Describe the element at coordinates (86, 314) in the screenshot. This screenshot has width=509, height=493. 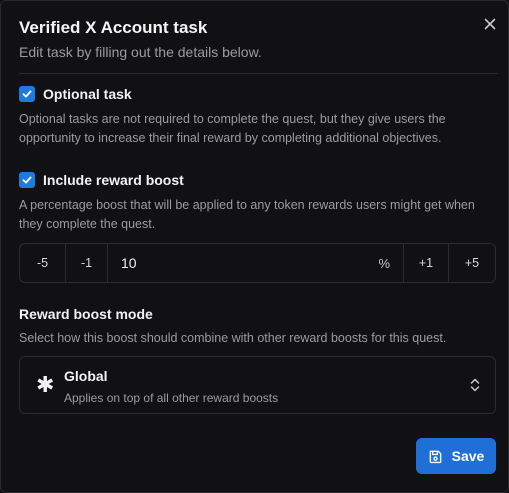
I see `boost-mode-title: Reward boost mode` at that location.